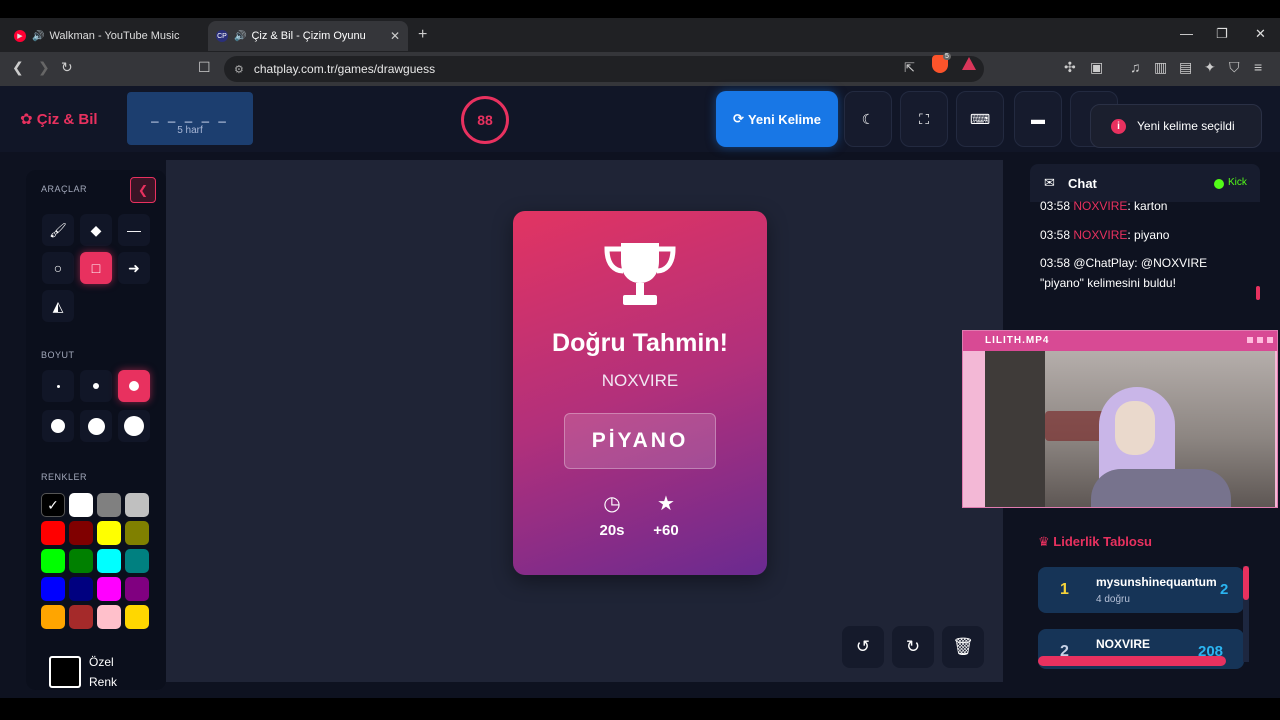 The image size is (1280, 720). I want to click on keyboard-icon: ⌨, so click(980, 118).